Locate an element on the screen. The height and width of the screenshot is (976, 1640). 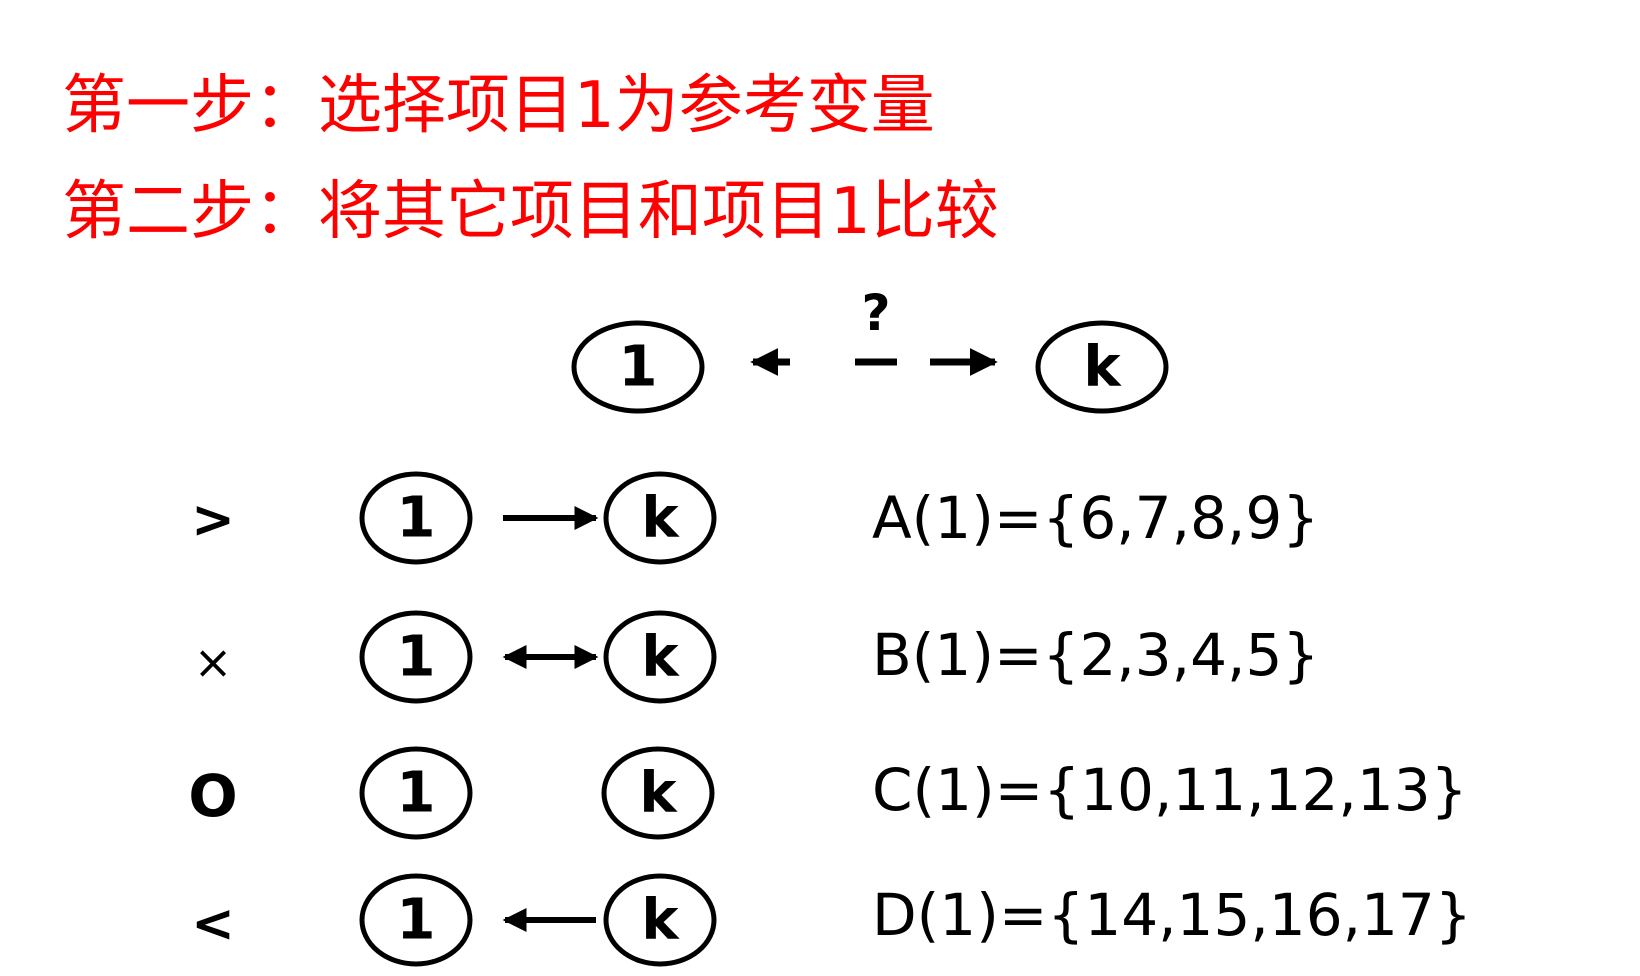
relation-symbol: × is located at coordinates (213, 662).